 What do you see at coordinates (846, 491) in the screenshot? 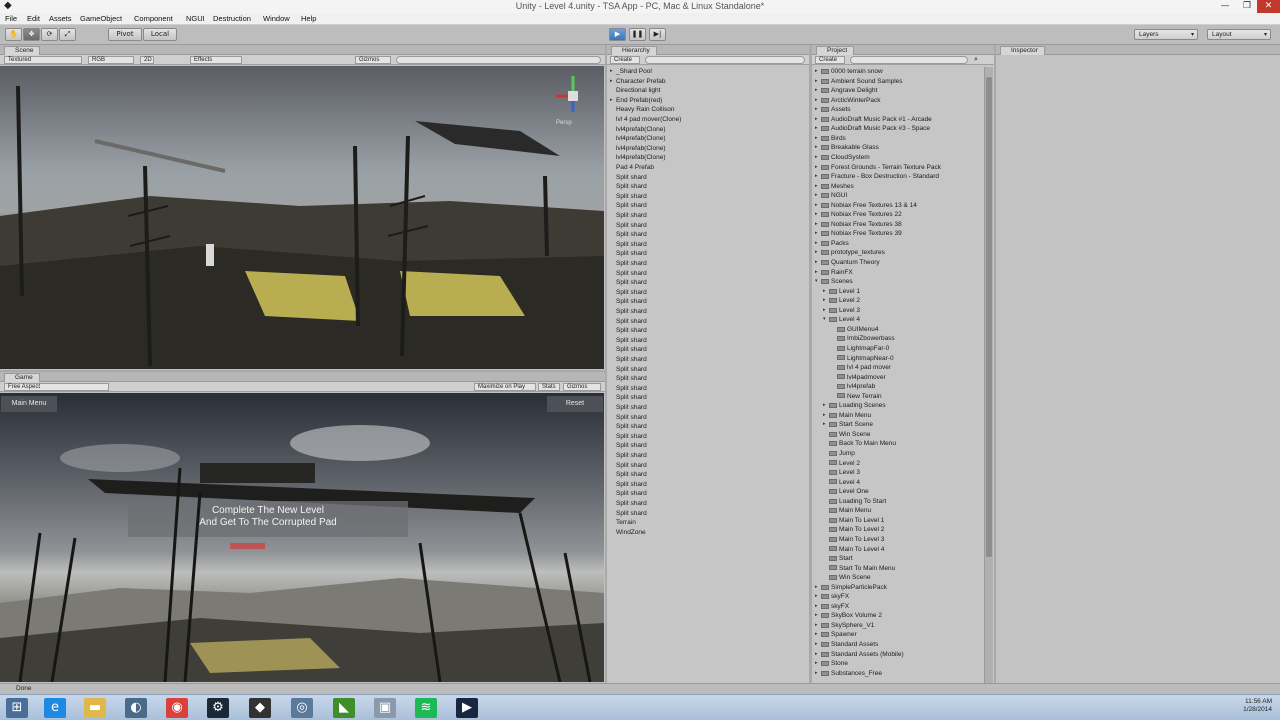
I see `project-item: Level One` at bounding box center [846, 491].